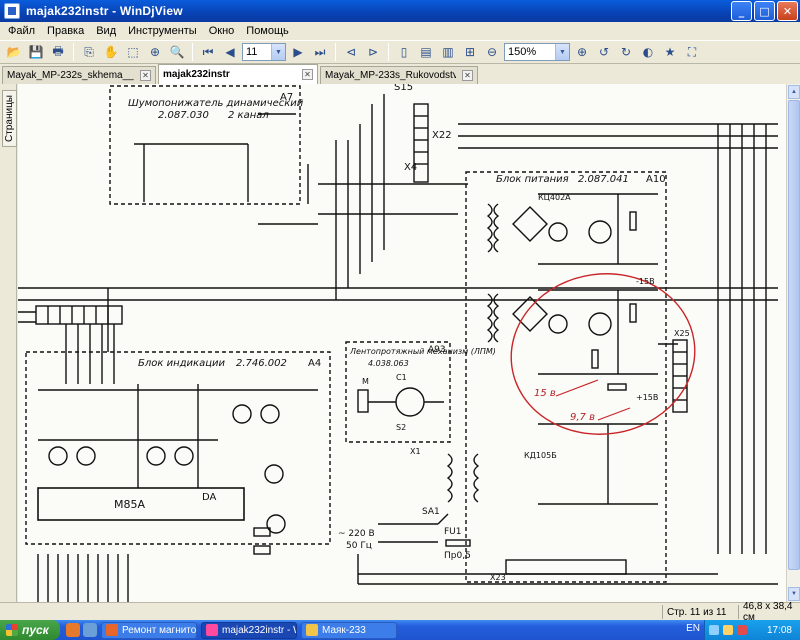 The image size is (800, 640). What do you see at coordinates (351, 52) in the screenshot?
I see `back-icon: ⊲` at bounding box center [351, 52].